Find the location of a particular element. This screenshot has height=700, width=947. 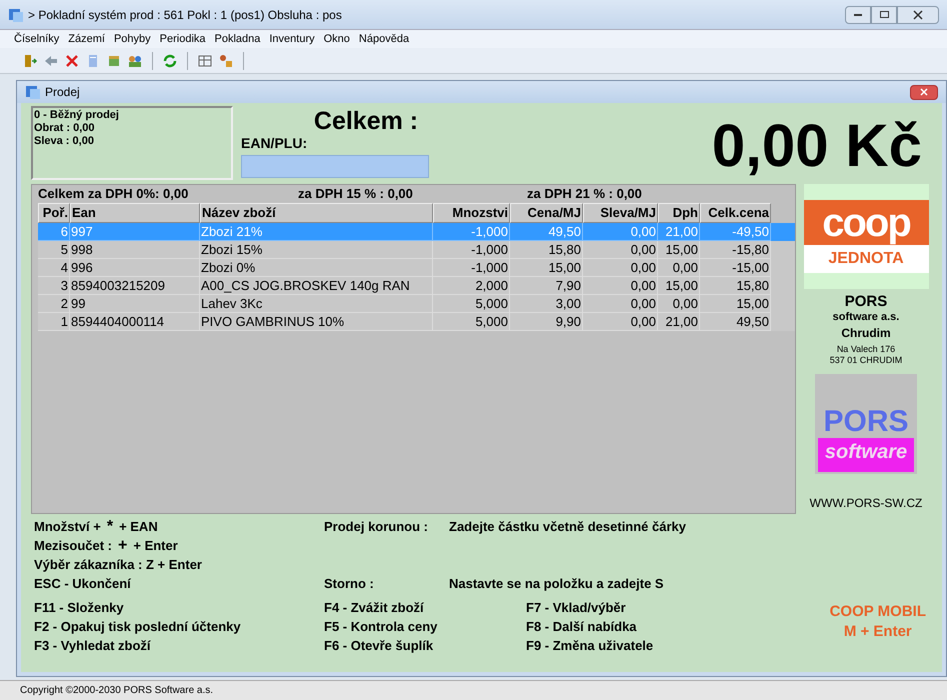

table-cell: 21,00 is located at coordinates (679, 322).